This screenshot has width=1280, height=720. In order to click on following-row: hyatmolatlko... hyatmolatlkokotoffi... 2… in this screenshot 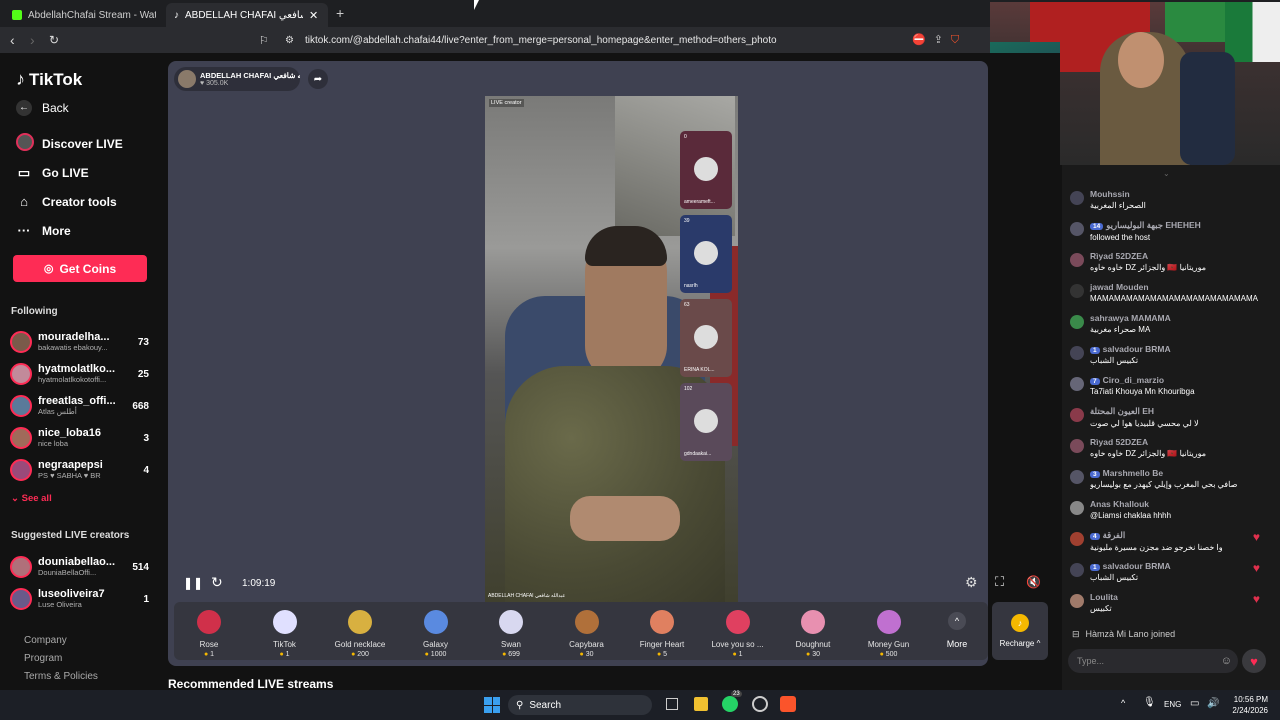, I will do `click(82, 374)`.